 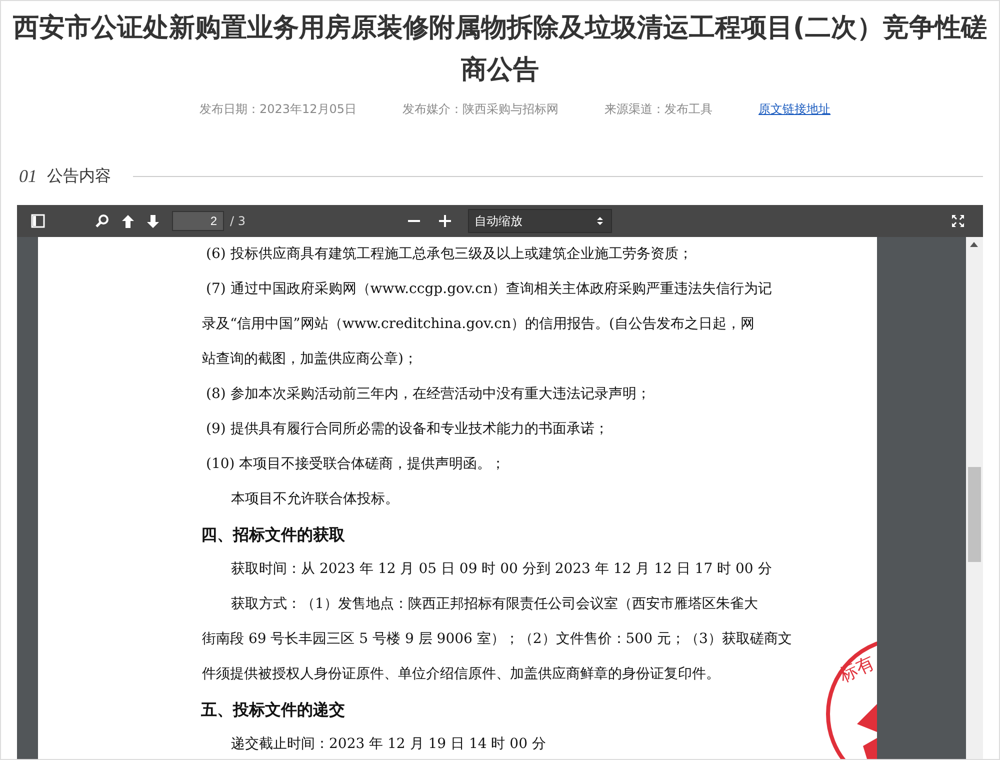 What do you see at coordinates (444, 221) in the screenshot?
I see `zoom-in-icon` at bounding box center [444, 221].